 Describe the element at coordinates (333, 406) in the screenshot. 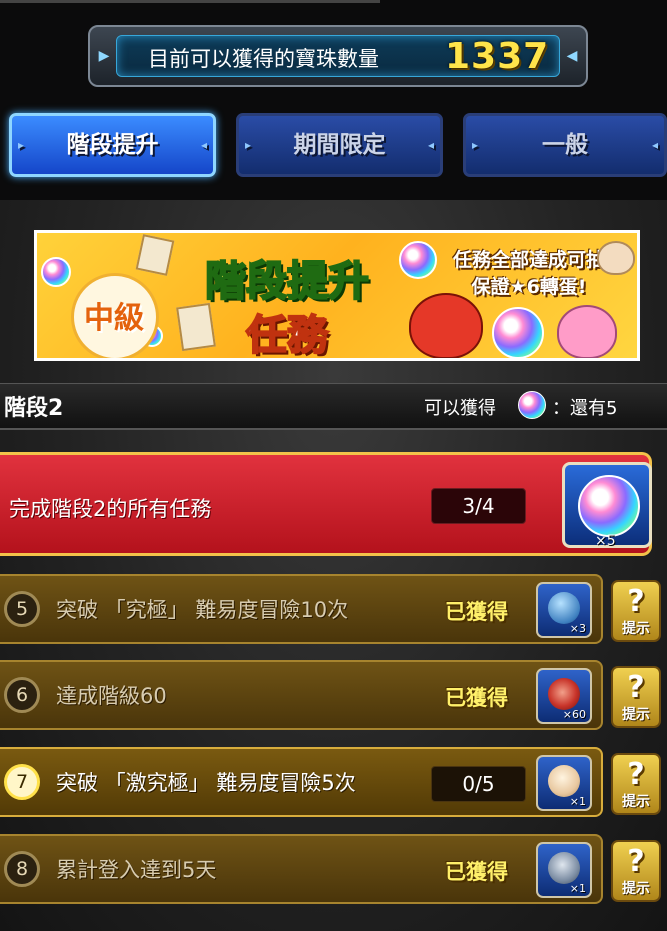

I see `stage-header: 階段2 可以獲得 ：還有5` at that location.